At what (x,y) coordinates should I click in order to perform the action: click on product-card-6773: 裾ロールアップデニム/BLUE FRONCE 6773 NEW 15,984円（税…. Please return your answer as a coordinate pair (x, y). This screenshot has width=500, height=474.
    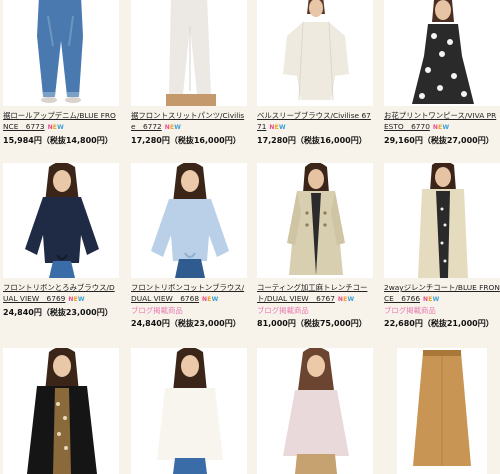
    Looking at the image, I should click on (61, 73).